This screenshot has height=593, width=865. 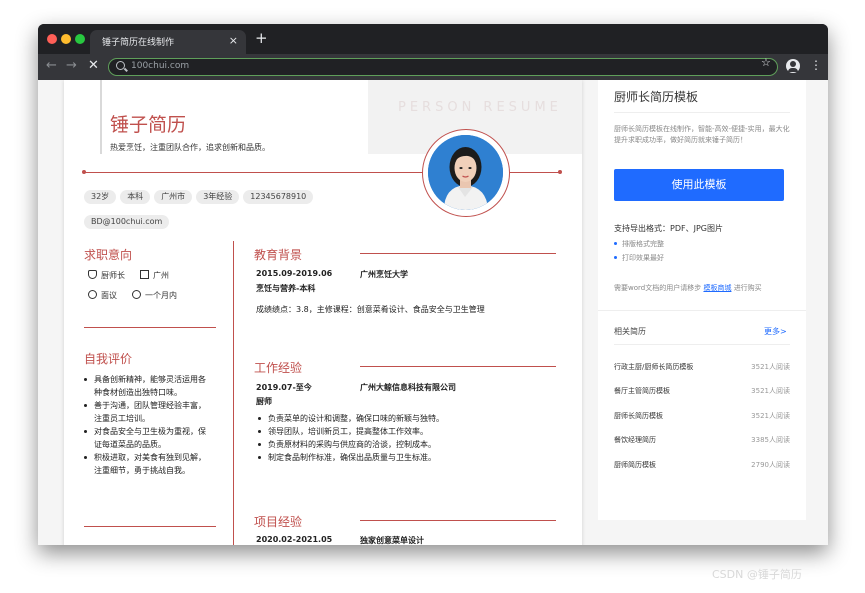 I want to click on city-tag: 广州市, so click(x=173, y=197).